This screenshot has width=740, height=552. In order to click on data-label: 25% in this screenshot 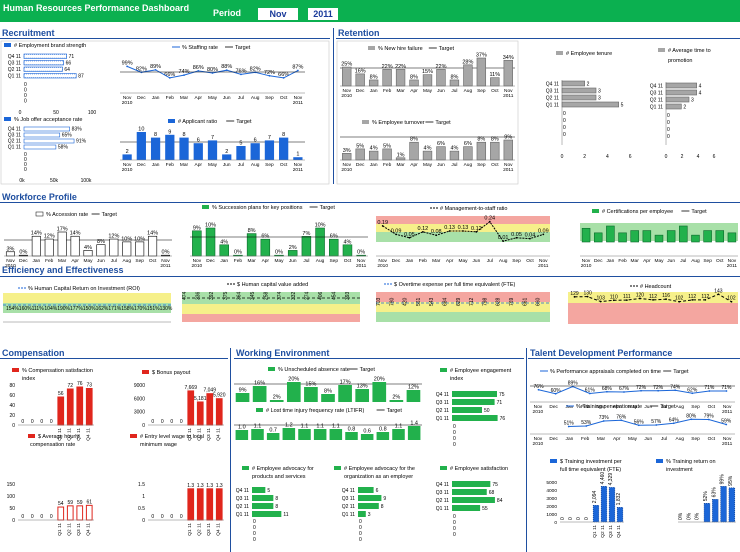, I will do `click(346, 65)`.